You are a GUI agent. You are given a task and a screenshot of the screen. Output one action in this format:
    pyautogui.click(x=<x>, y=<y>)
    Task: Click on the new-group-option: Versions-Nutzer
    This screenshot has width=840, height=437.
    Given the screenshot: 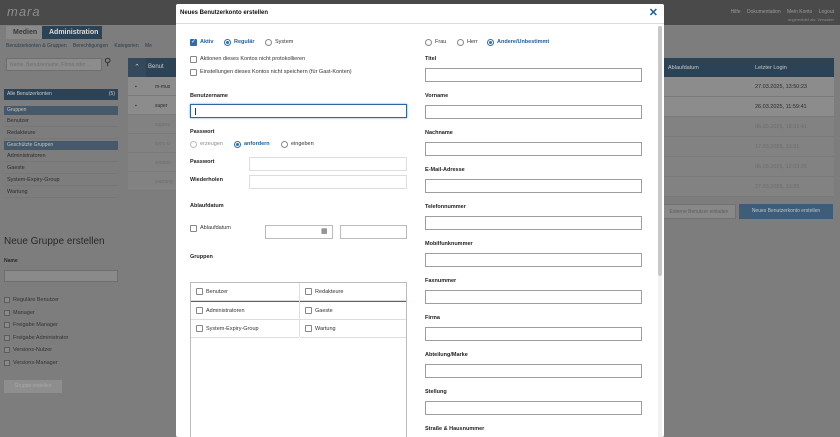 What is the action you would take?
    pyautogui.click(x=36, y=350)
    